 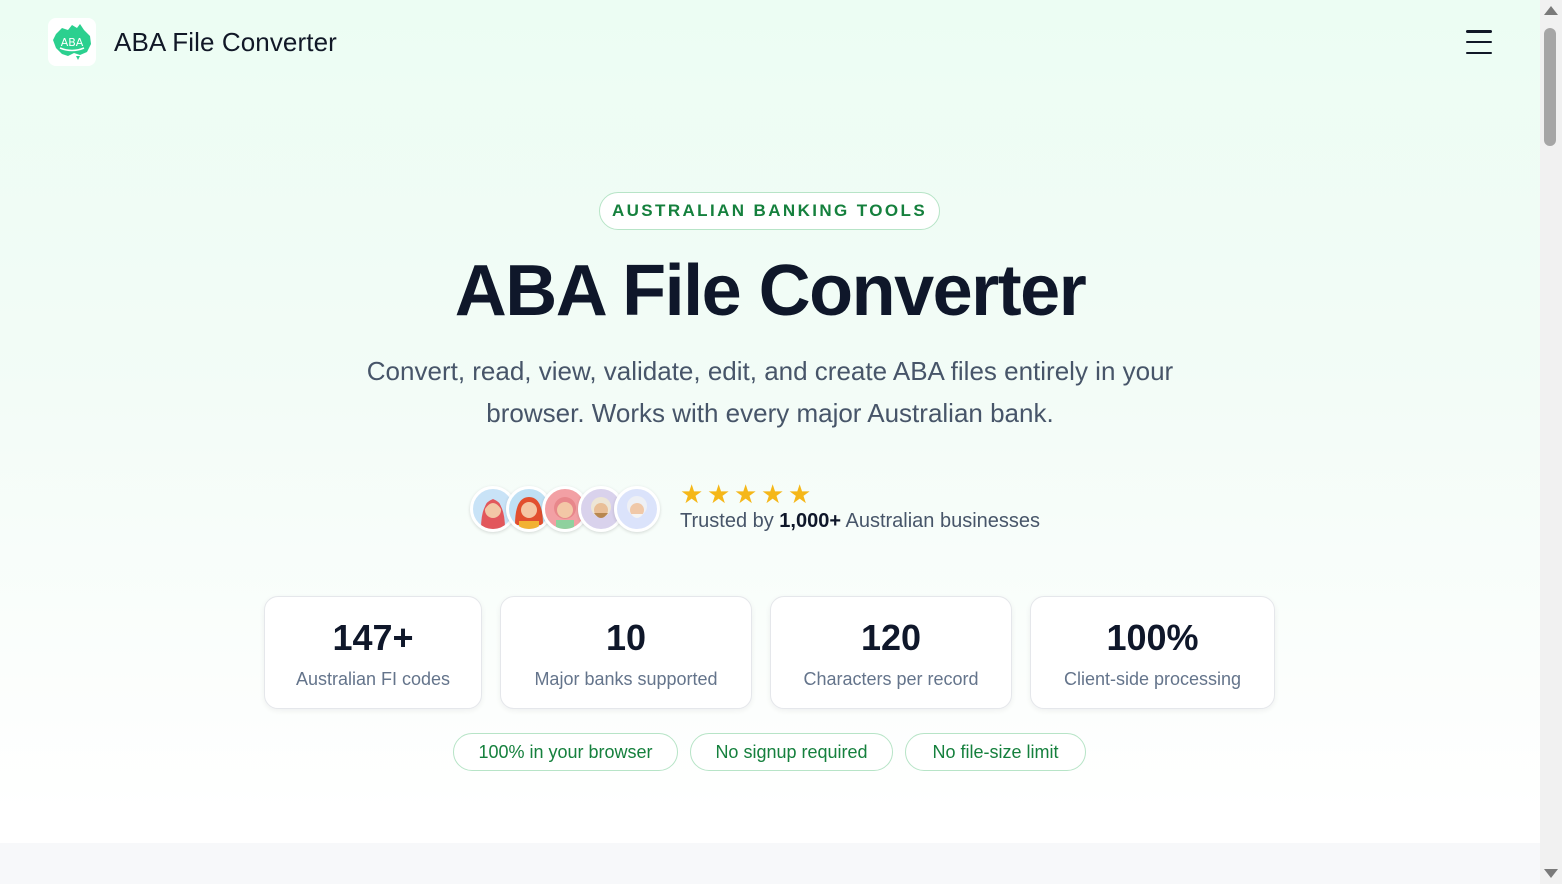 I want to click on hamburger-menu-icon, so click(x=1479, y=42).